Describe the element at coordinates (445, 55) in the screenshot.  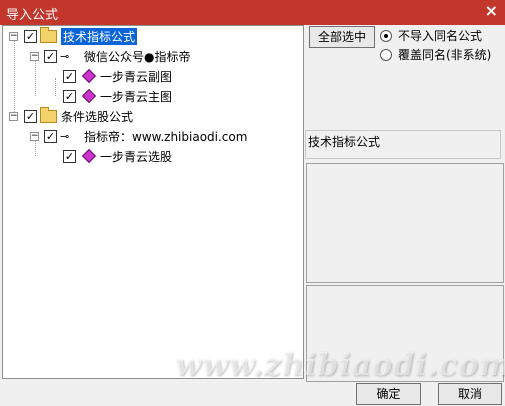
I see `radio-label: 覆盖同名(非系统)` at that location.